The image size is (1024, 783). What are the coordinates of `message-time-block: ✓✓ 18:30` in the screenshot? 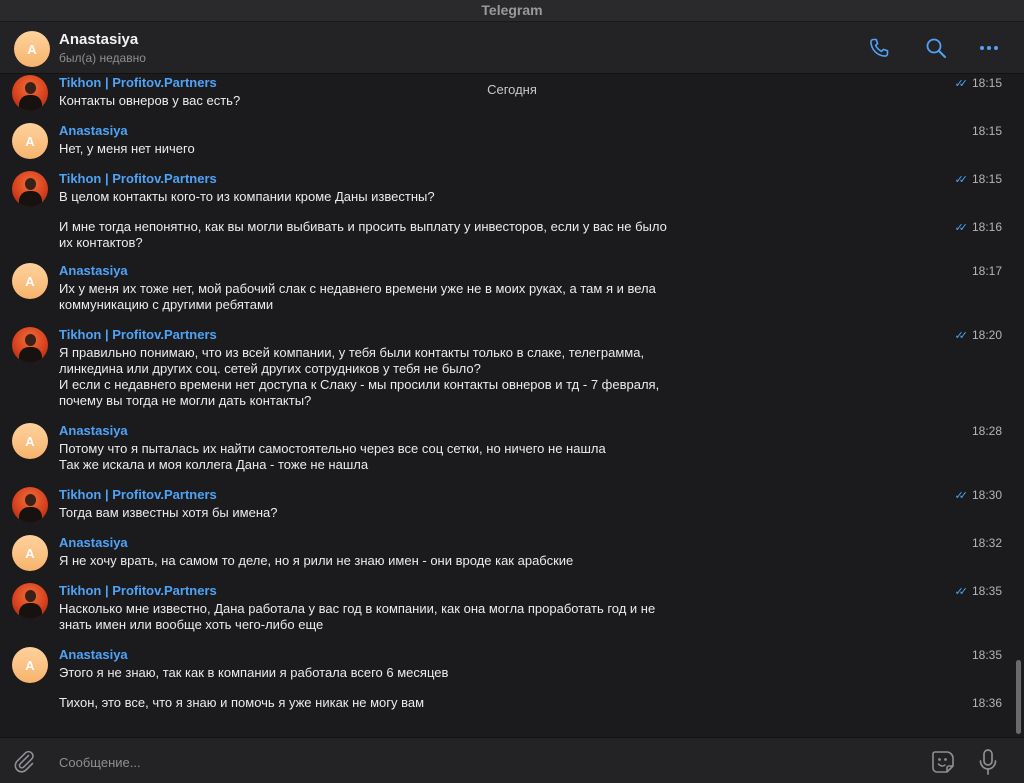 It's located at (978, 495).